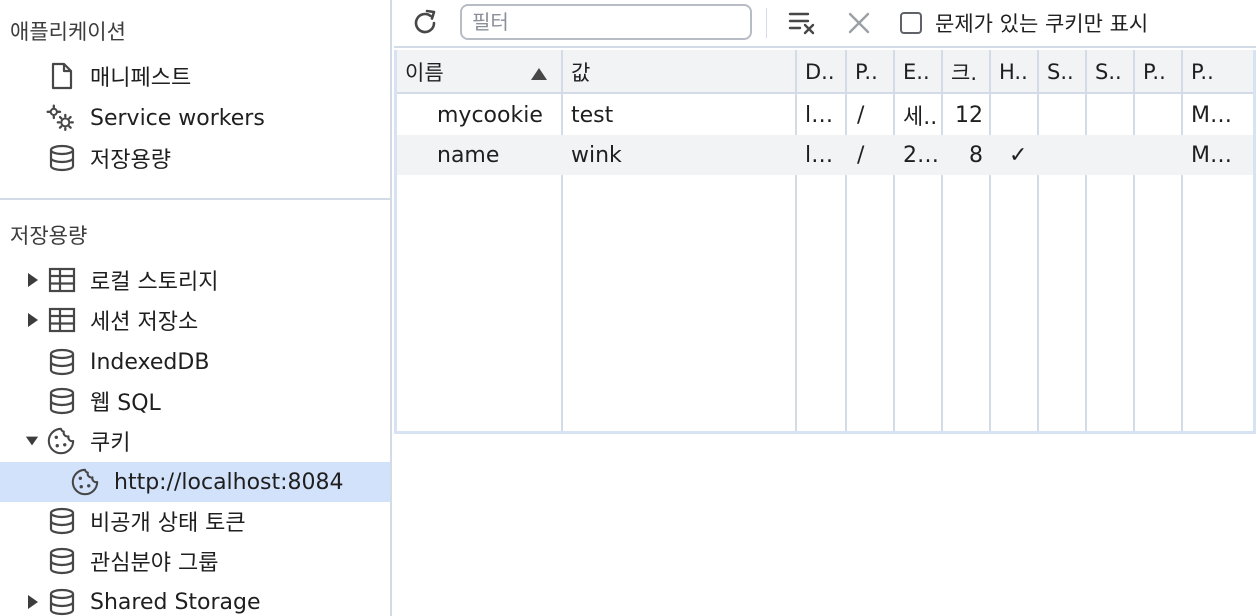 The height and width of the screenshot is (616, 1256). What do you see at coordinates (110, 443) in the screenshot?
I see `sidebar-item-label: 쿠키` at bounding box center [110, 443].